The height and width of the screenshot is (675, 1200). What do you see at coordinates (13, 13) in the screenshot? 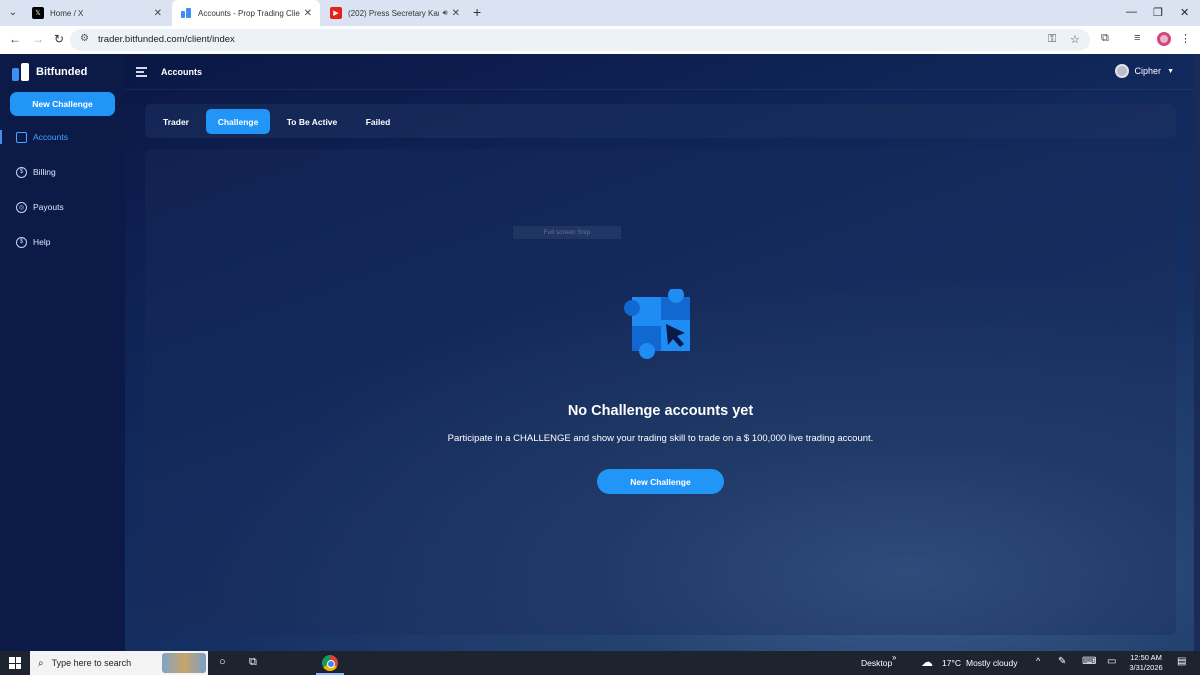
I see `tab-search-chevron-icon: ⌄` at bounding box center [13, 13].